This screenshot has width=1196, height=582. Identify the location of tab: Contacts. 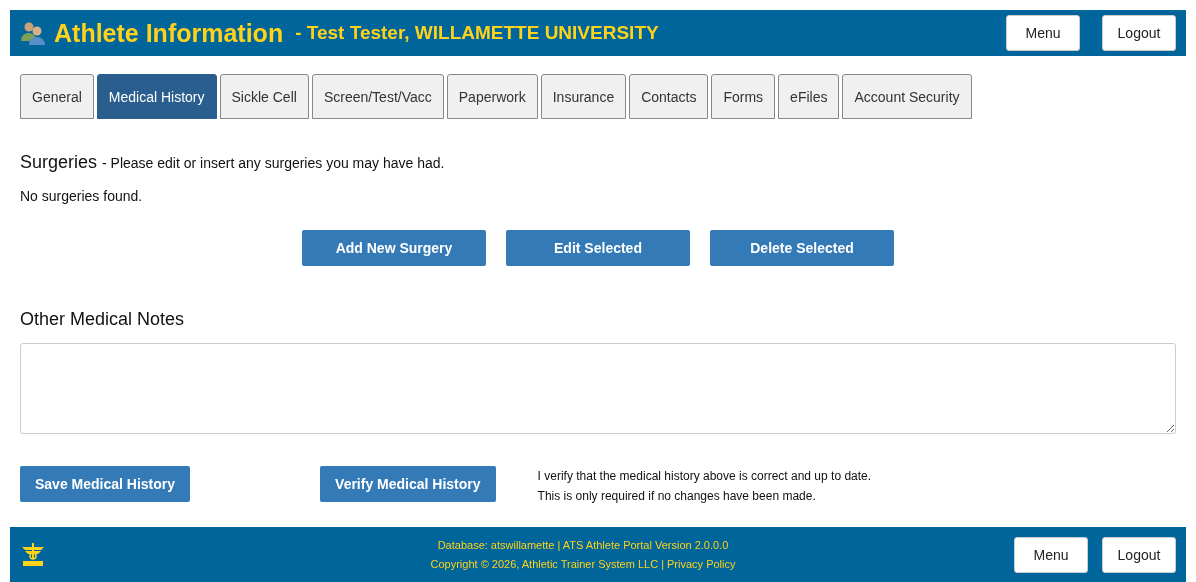
(669, 96).